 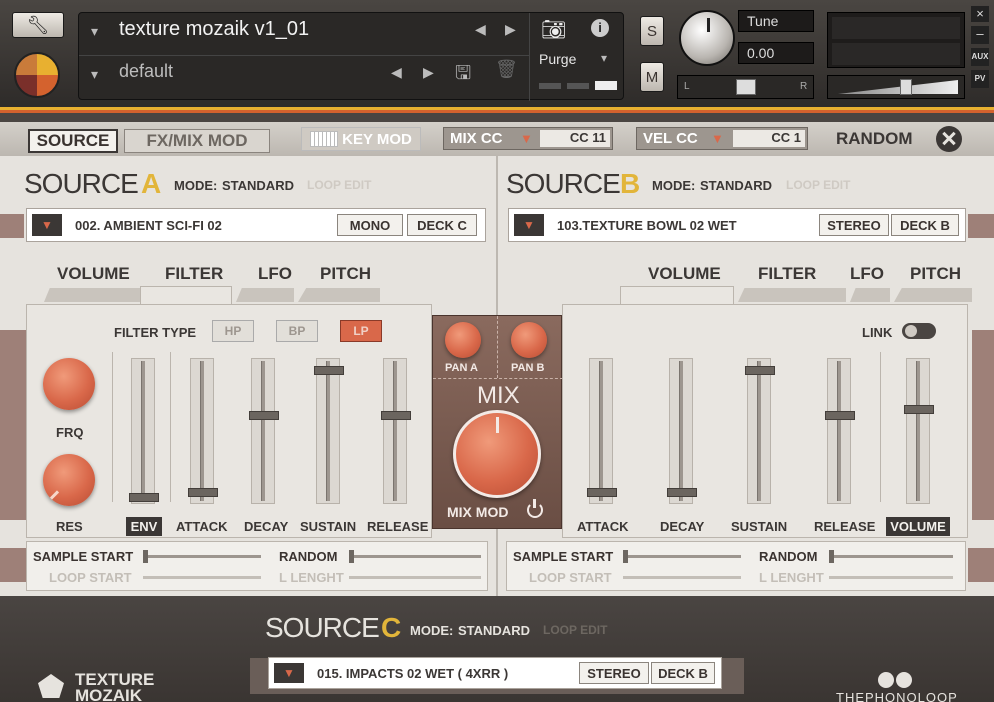 What do you see at coordinates (575, 630) in the screenshot?
I see `source-c-loop-edit: LOOP EDIT` at bounding box center [575, 630].